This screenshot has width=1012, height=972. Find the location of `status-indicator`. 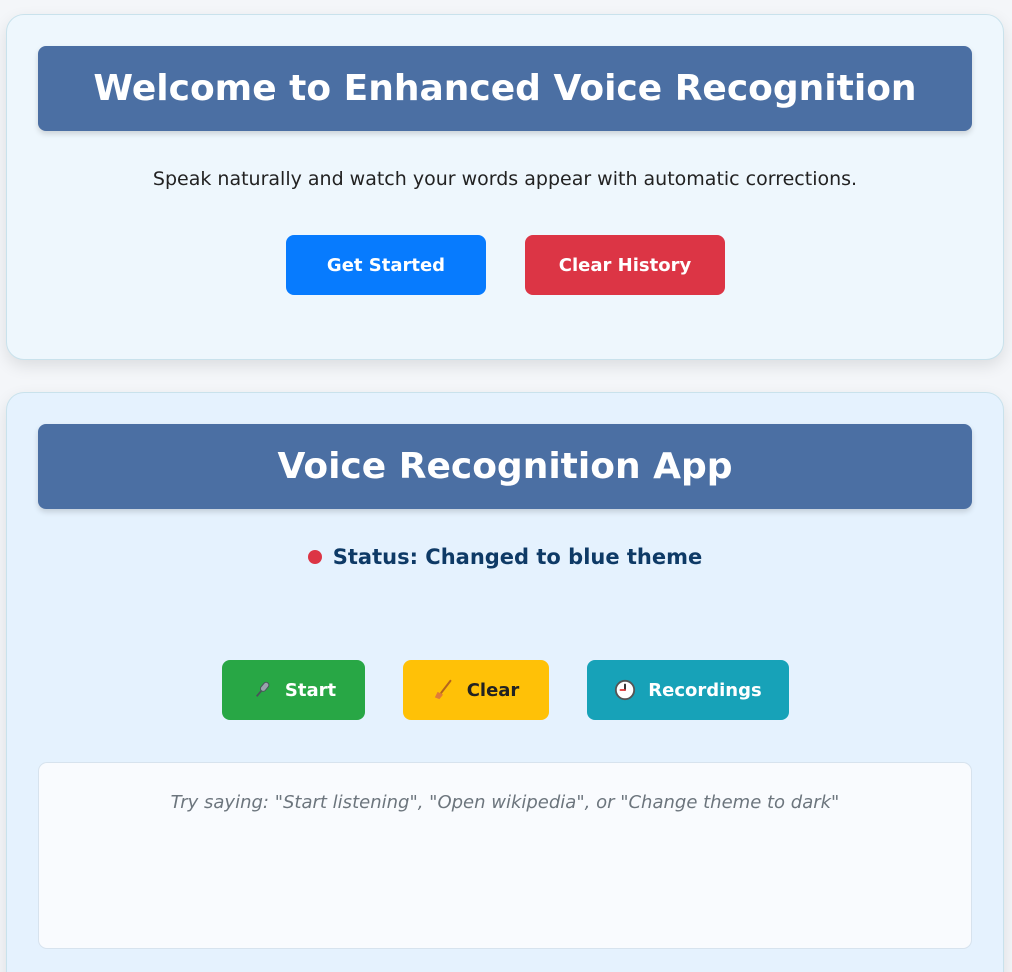

status-indicator is located at coordinates (314, 557).